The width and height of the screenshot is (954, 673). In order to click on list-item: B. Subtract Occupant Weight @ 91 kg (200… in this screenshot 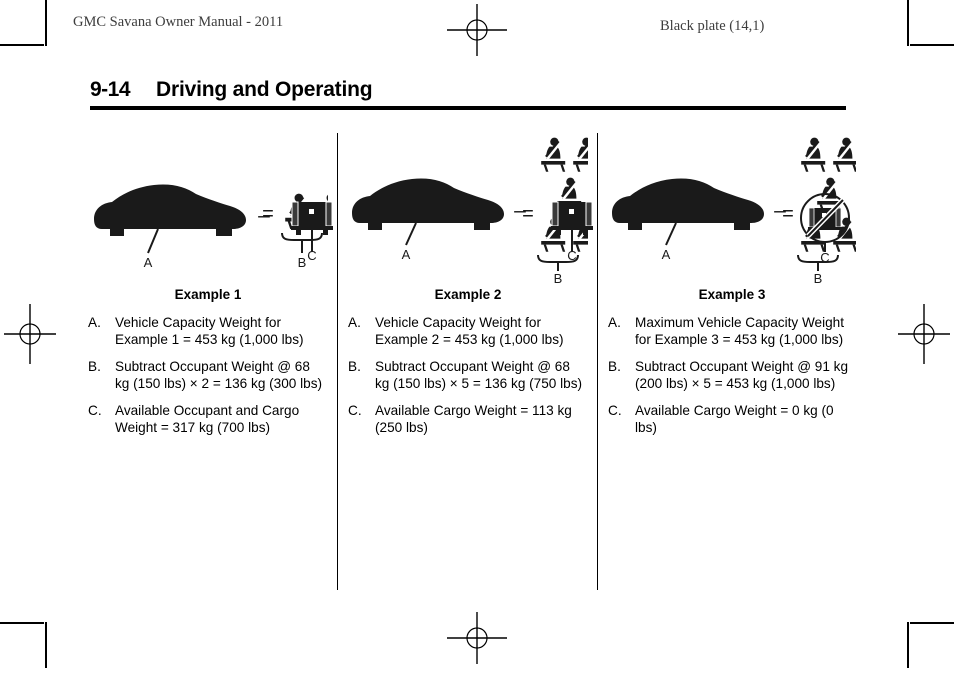, I will do `click(732, 375)`.